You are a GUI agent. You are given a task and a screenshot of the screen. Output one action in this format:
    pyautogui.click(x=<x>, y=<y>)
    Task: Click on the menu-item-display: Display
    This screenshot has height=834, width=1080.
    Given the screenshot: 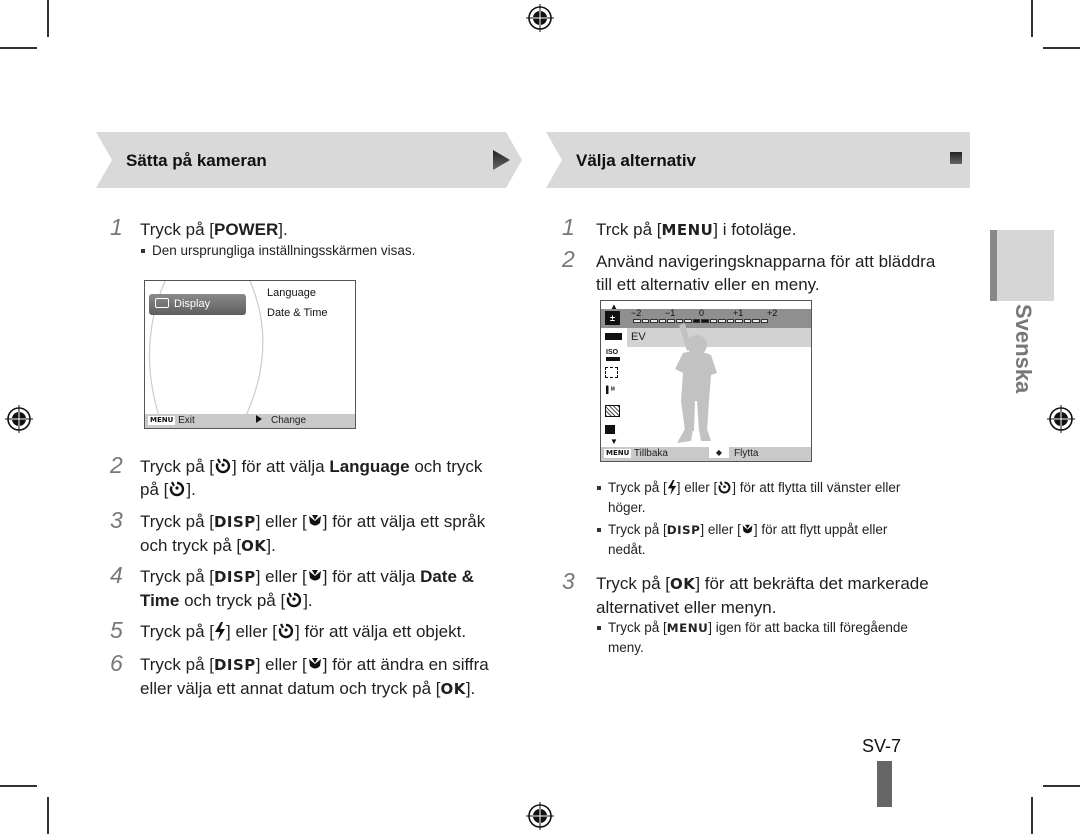 What is the action you would take?
    pyautogui.click(x=197, y=304)
    